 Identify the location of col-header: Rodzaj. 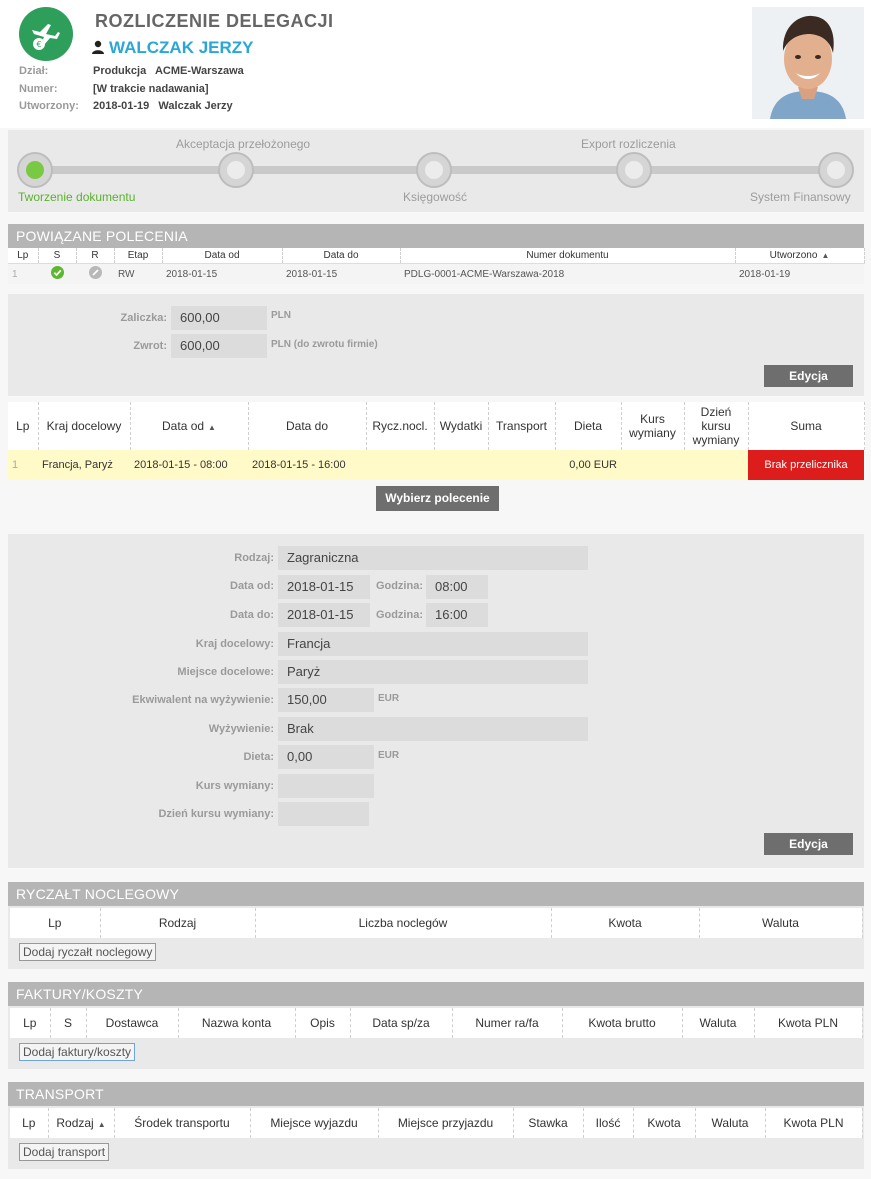
(178, 923).